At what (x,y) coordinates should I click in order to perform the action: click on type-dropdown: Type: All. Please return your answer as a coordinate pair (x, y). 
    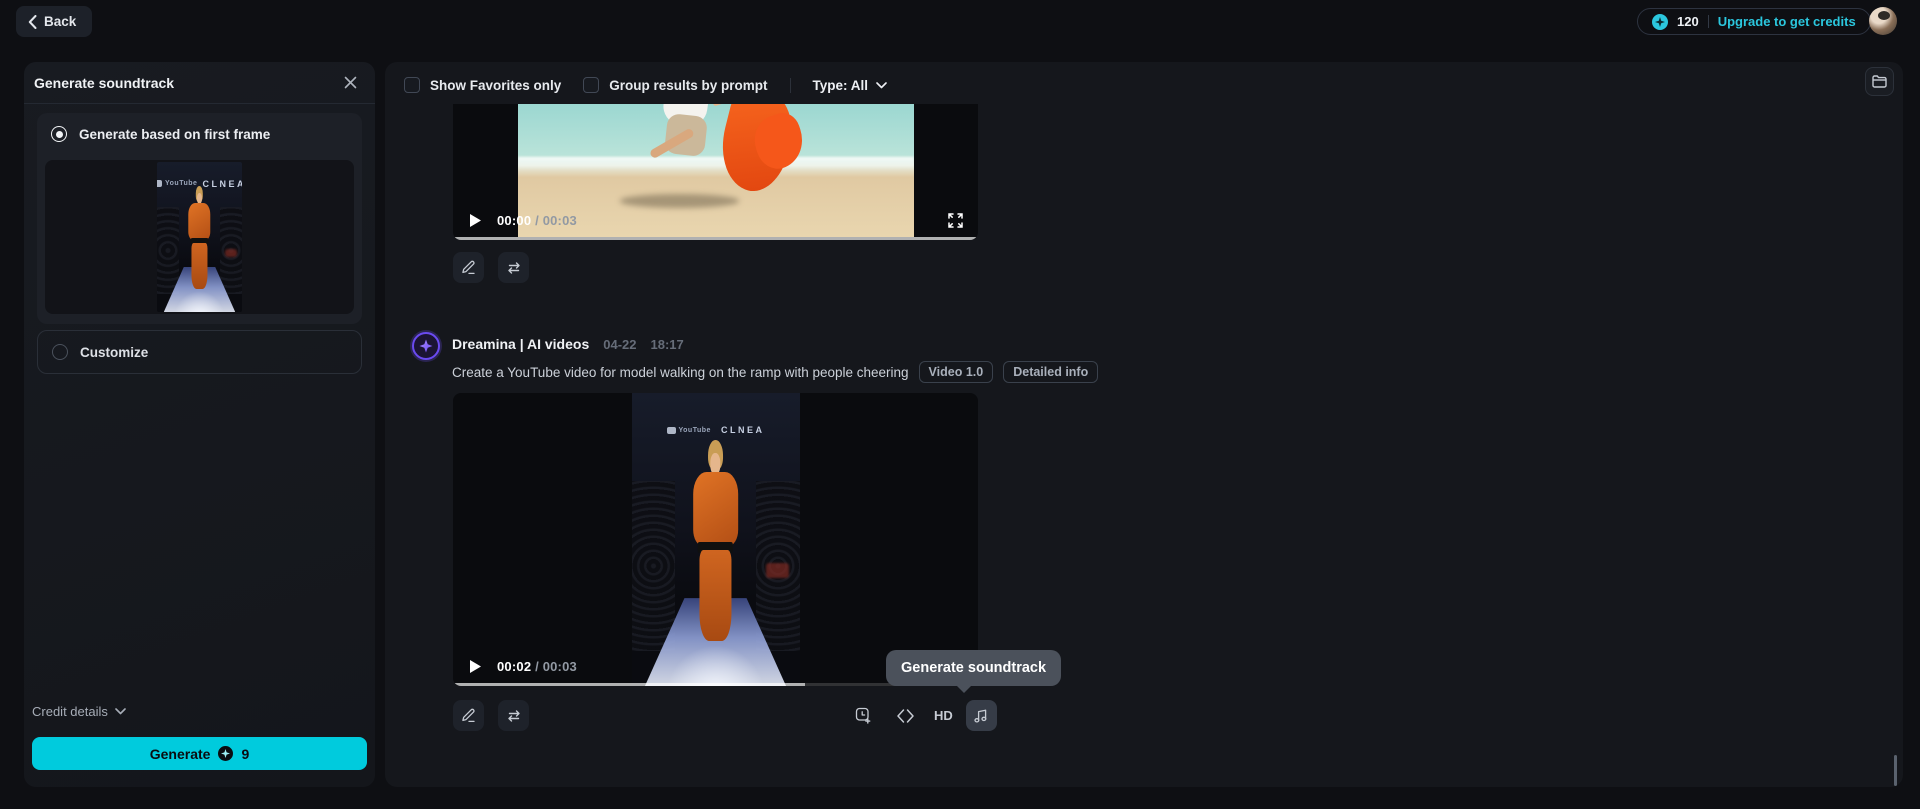
    Looking at the image, I should click on (850, 85).